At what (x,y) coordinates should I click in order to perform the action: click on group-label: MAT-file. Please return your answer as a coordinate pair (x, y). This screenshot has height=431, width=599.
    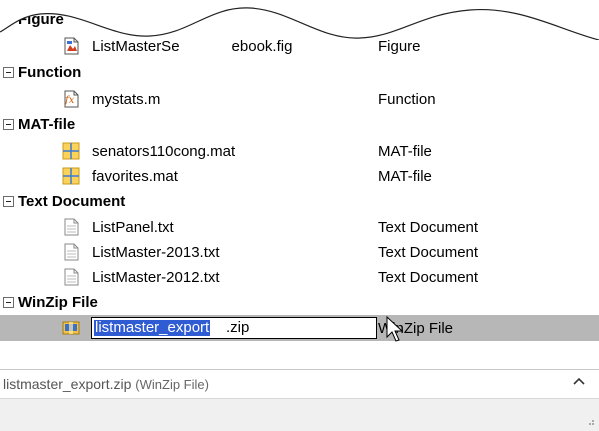
    Looking at the image, I should click on (47, 124).